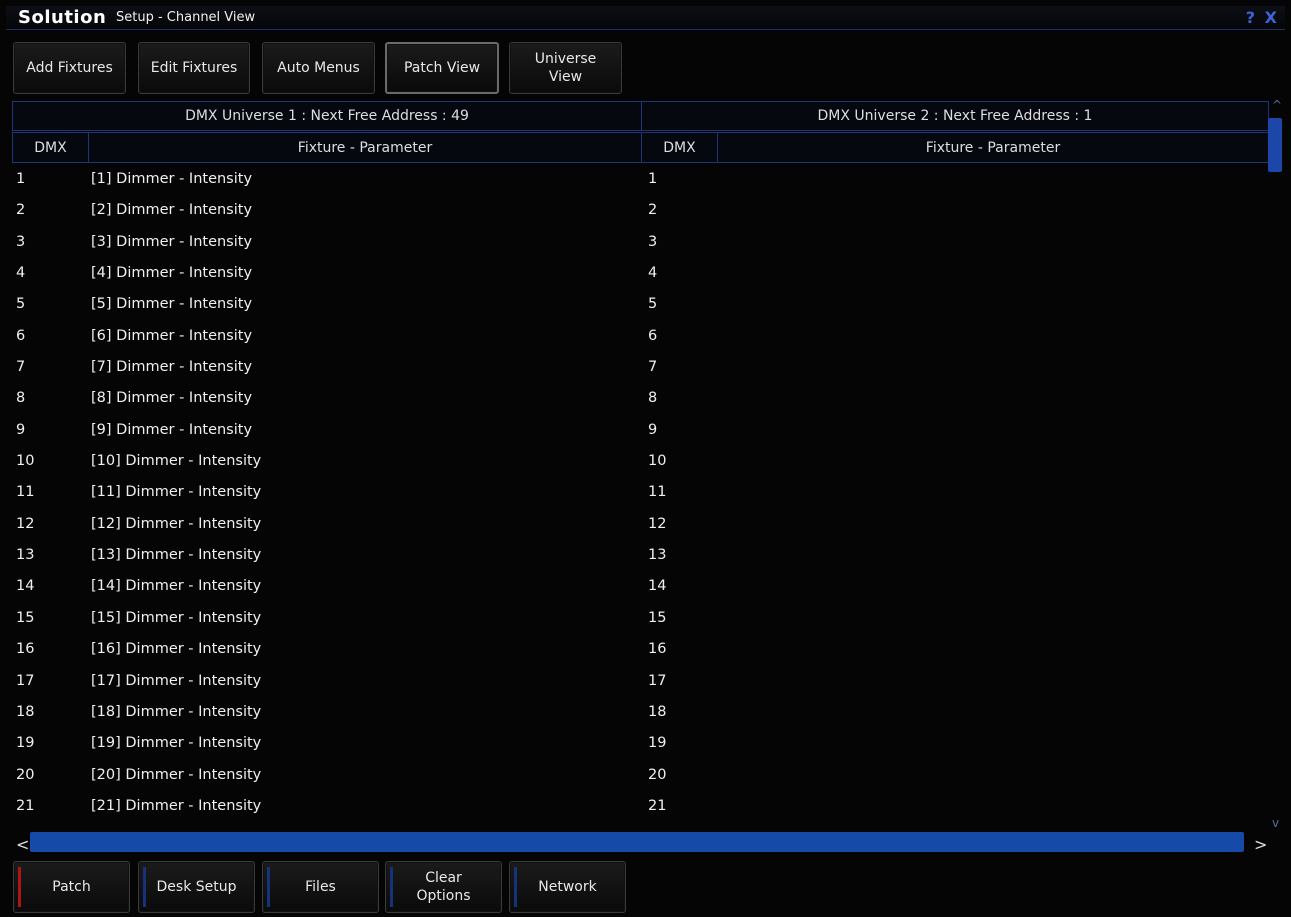 The image size is (1291, 917). I want to click on clear-options-button: Clear Options, so click(443, 887).